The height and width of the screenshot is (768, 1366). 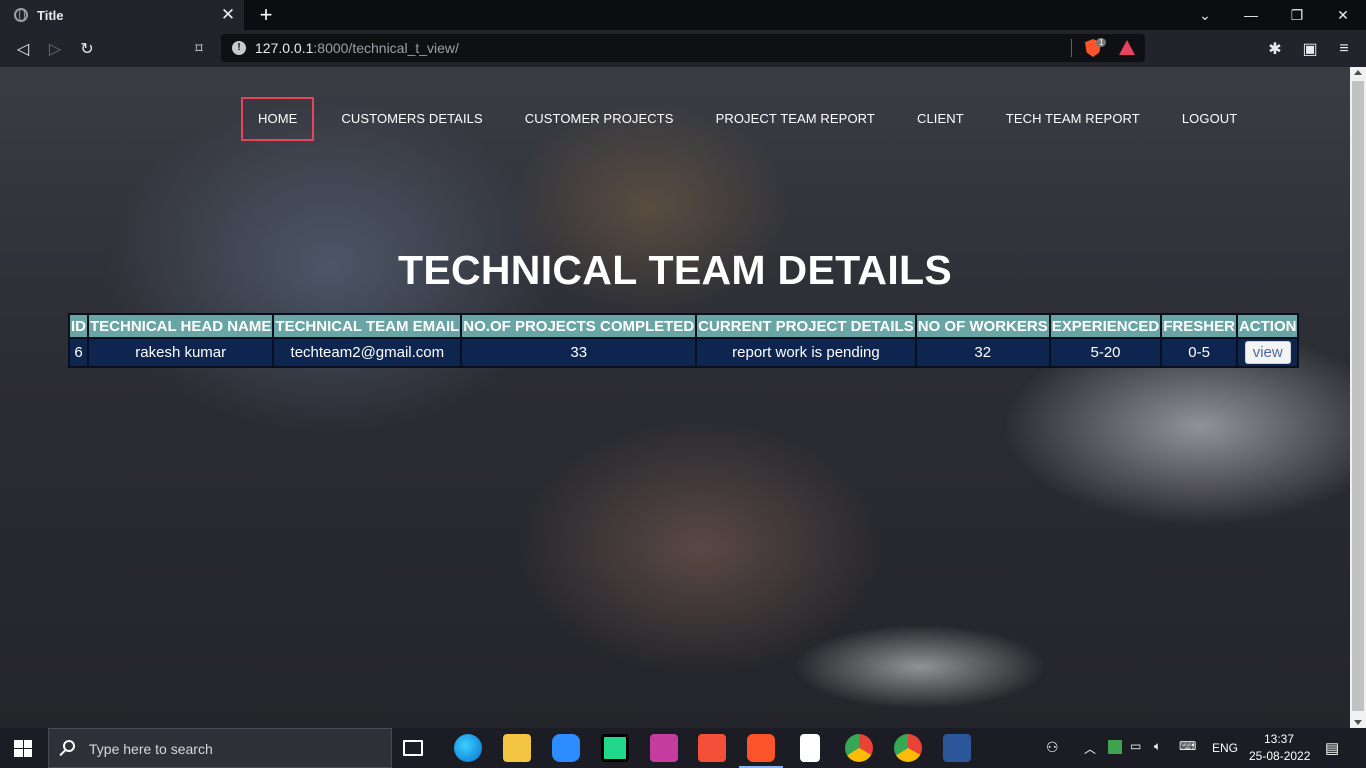 I want to click on git-icon, so click(x=712, y=748).